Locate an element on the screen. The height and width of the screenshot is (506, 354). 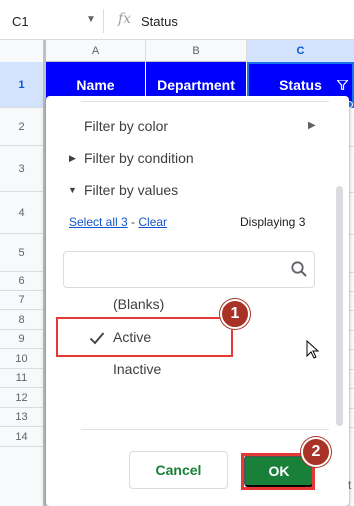
value-option-inactive: Inactive is located at coordinates (137, 369).